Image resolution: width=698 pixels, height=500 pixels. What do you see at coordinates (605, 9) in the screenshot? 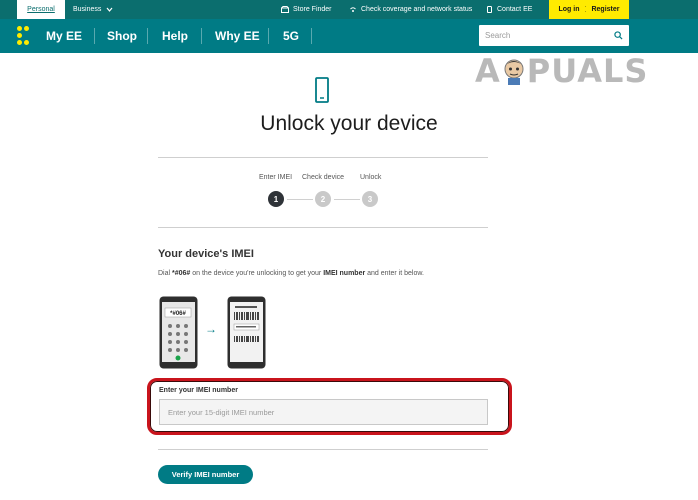
I see `register-link: Register` at bounding box center [605, 9].